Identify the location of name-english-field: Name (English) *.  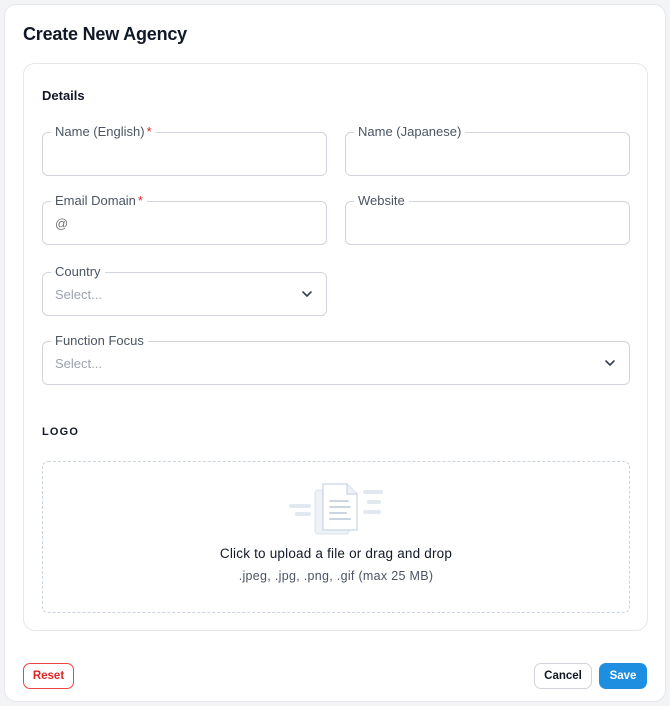
(184, 149).